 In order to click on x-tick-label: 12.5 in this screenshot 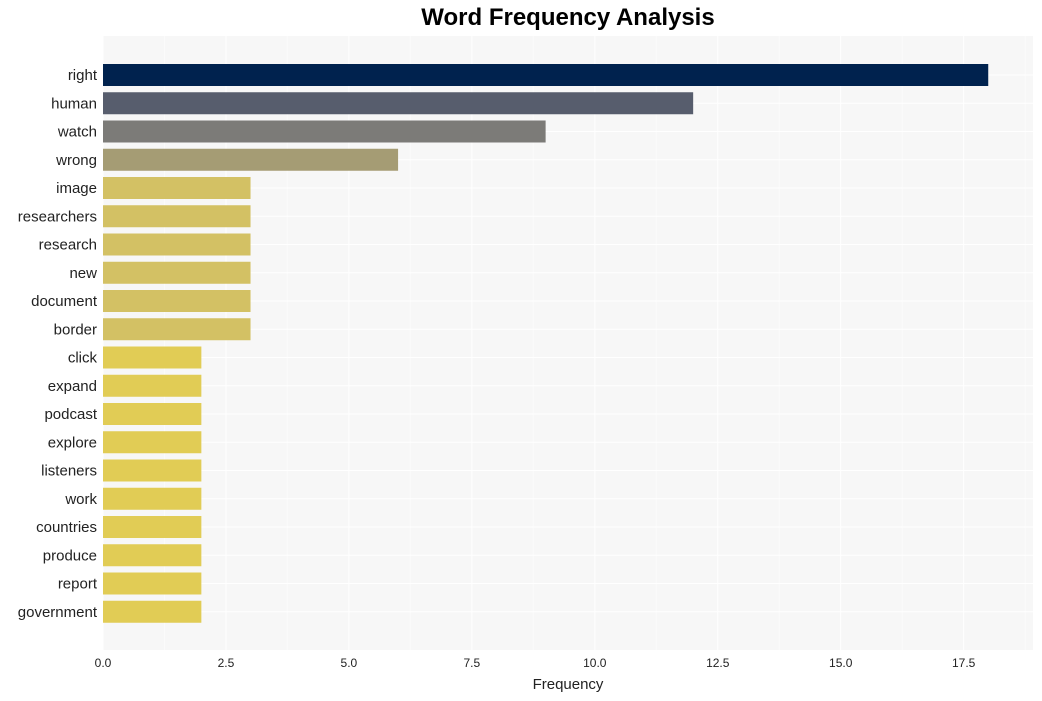, I will do `click(718, 663)`.